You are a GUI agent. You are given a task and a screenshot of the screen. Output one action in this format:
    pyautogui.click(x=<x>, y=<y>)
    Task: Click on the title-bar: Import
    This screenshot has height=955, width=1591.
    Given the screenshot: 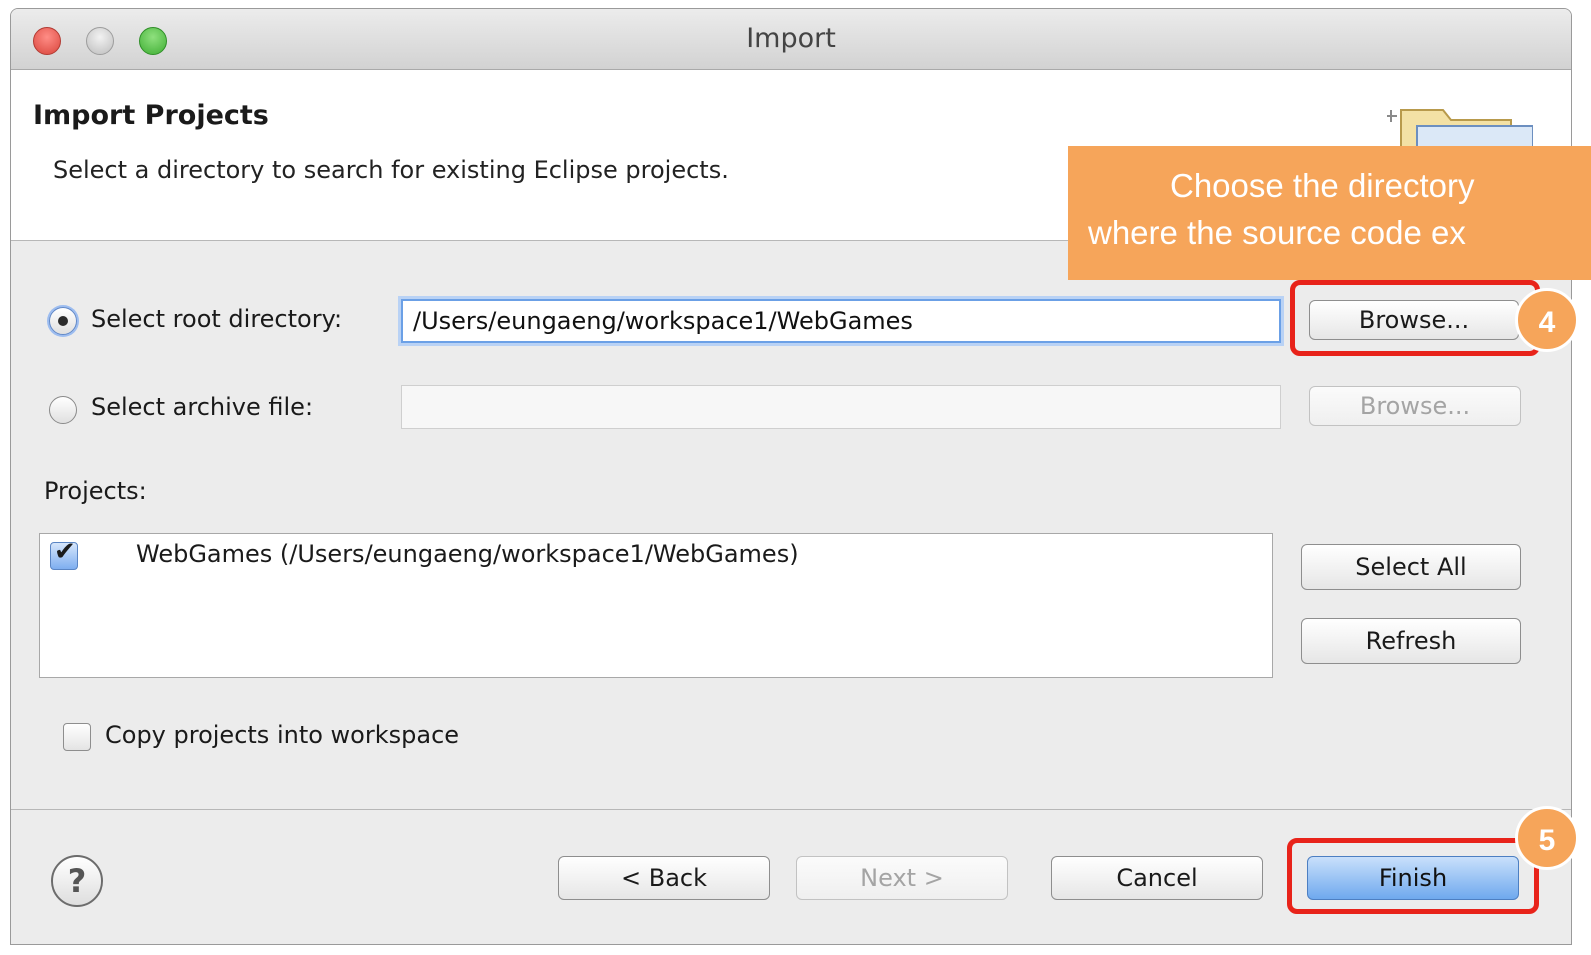 What is the action you would take?
    pyautogui.click(x=791, y=39)
    